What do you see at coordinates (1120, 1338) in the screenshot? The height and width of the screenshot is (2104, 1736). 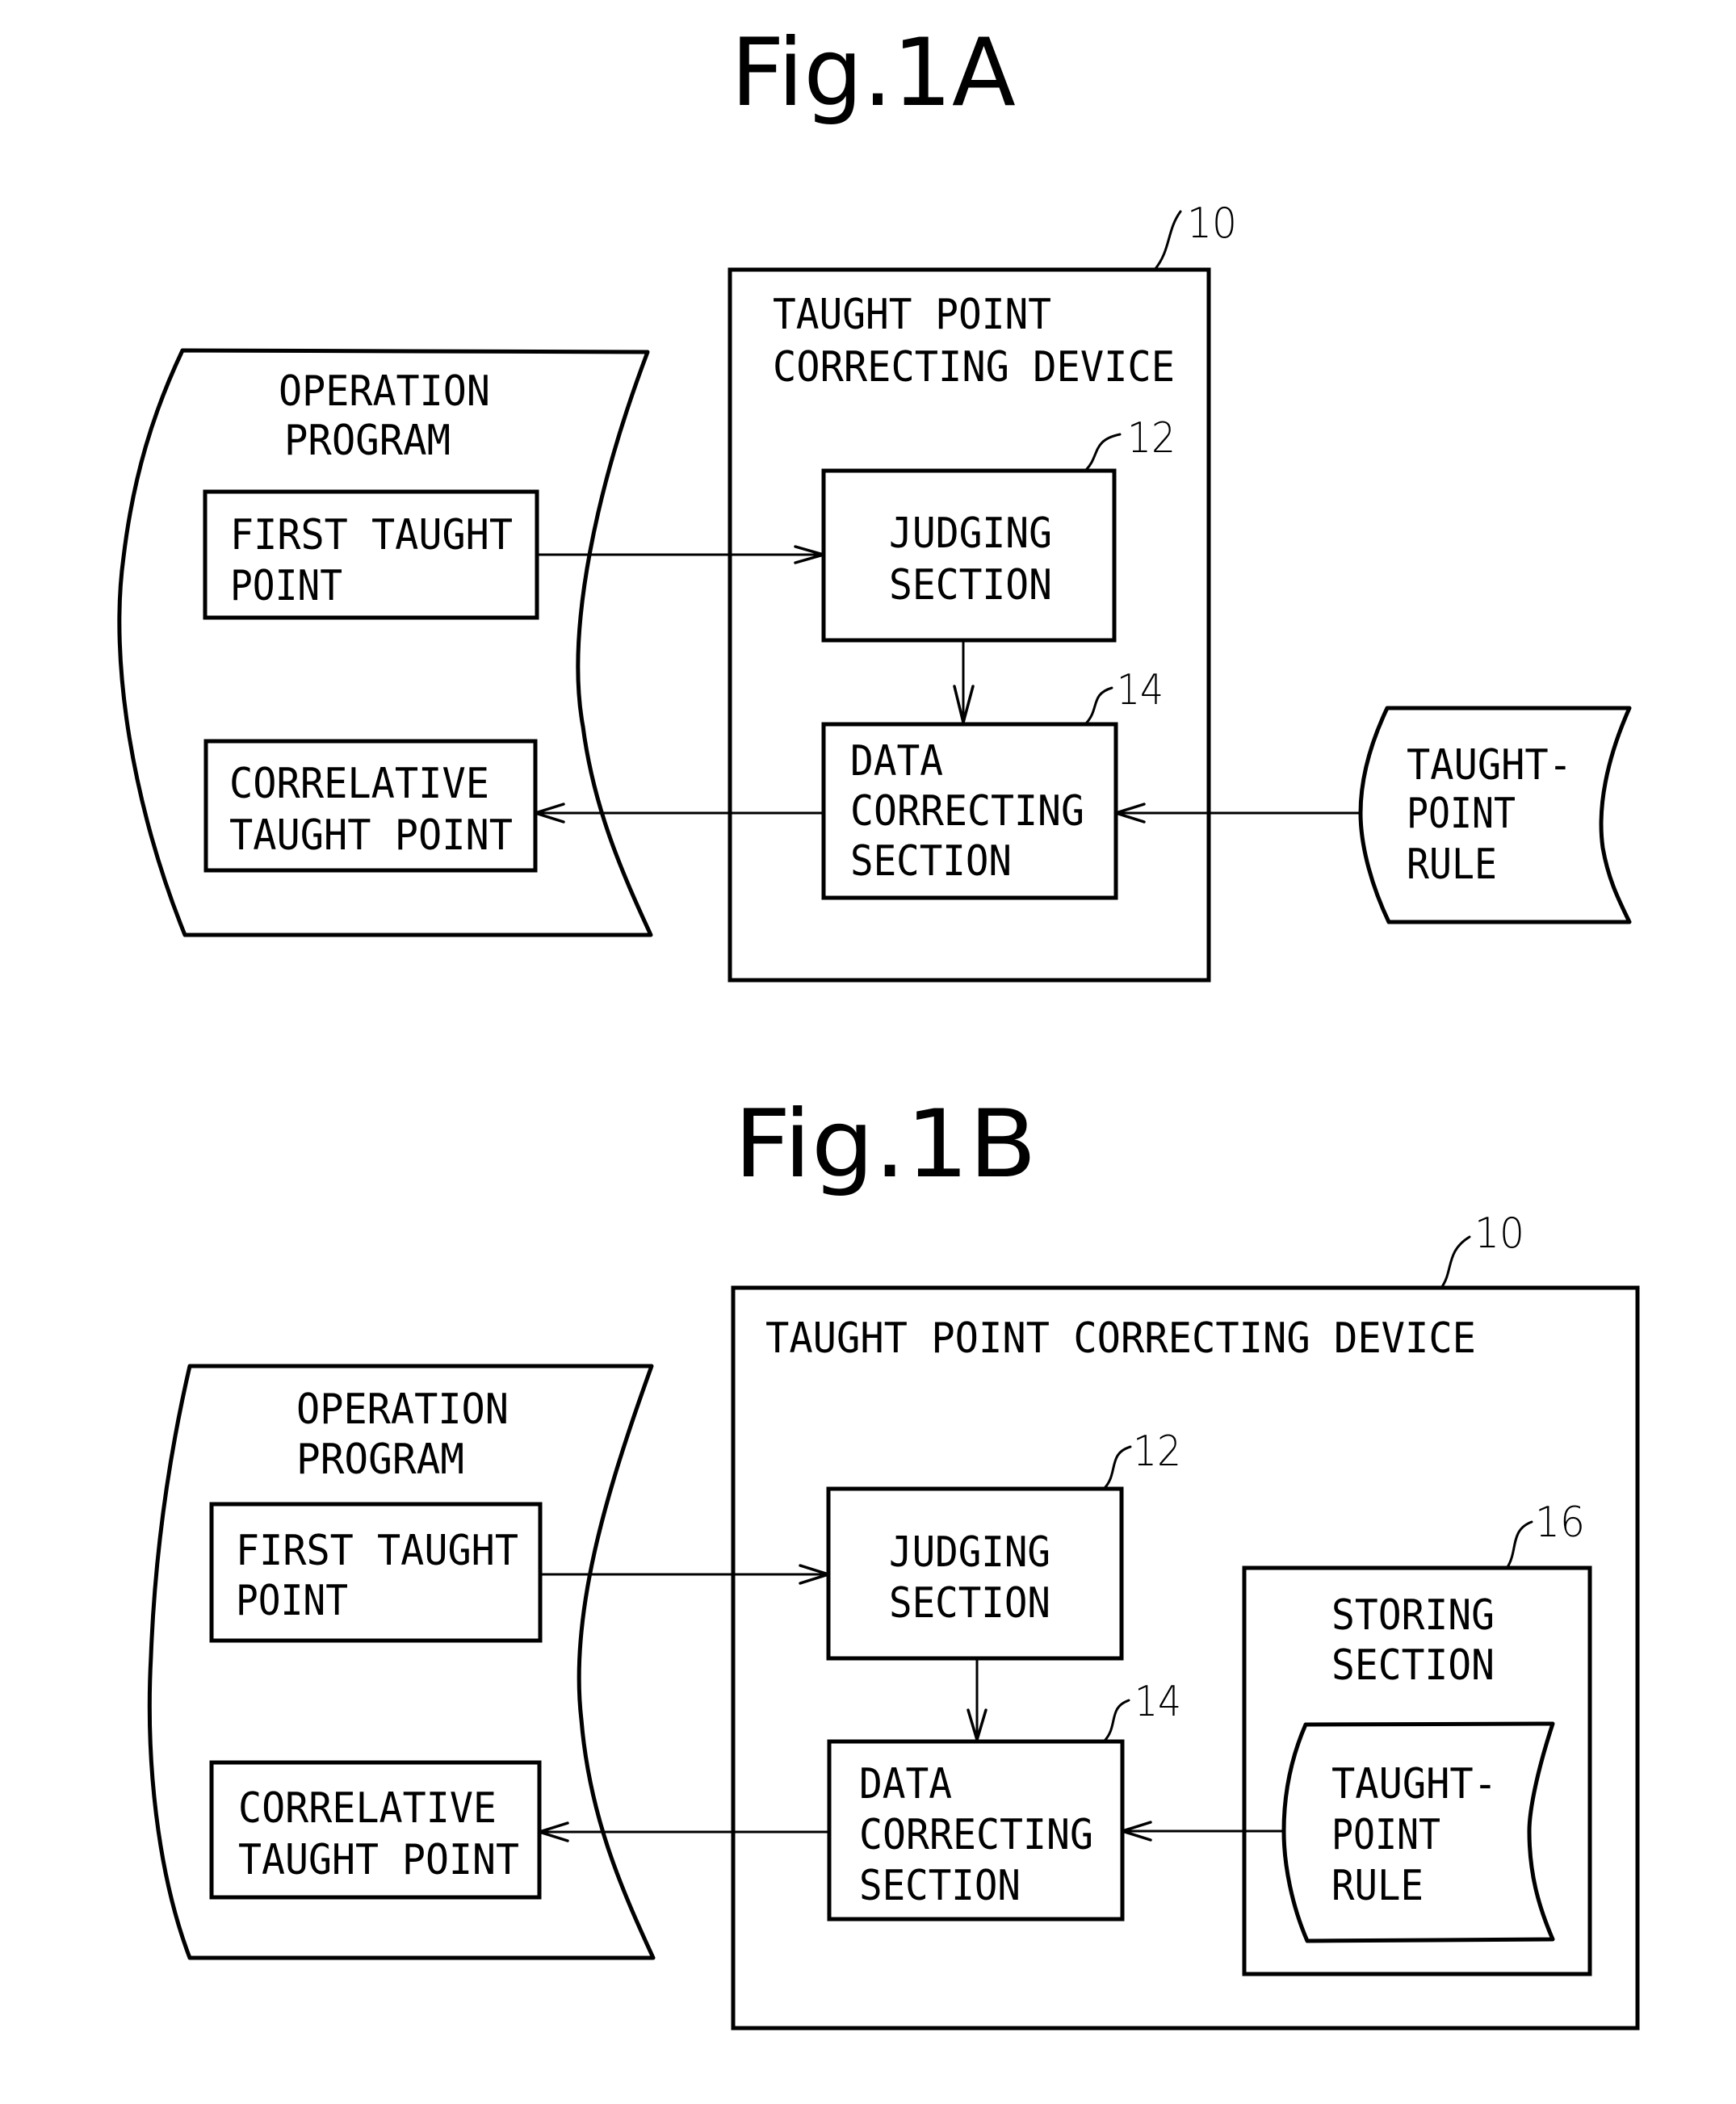 I see `device-label: TAUGHT POINT CORRECTING DEVICE` at bounding box center [1120, 1338].